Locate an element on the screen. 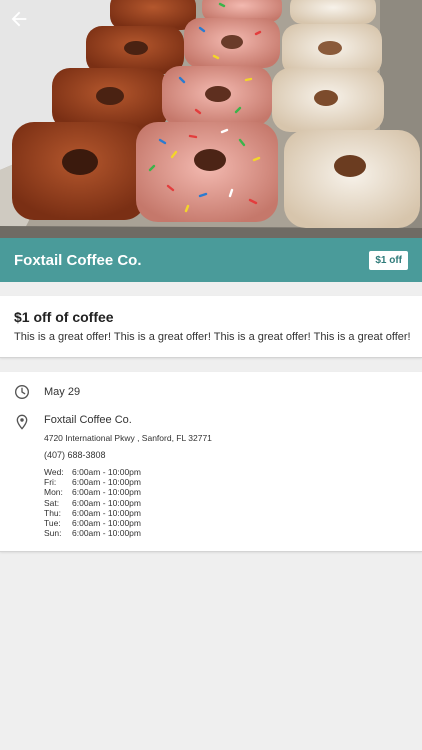 The image size is (422, 750). discount-badge: $1 off is located at coordinates (388, 260).